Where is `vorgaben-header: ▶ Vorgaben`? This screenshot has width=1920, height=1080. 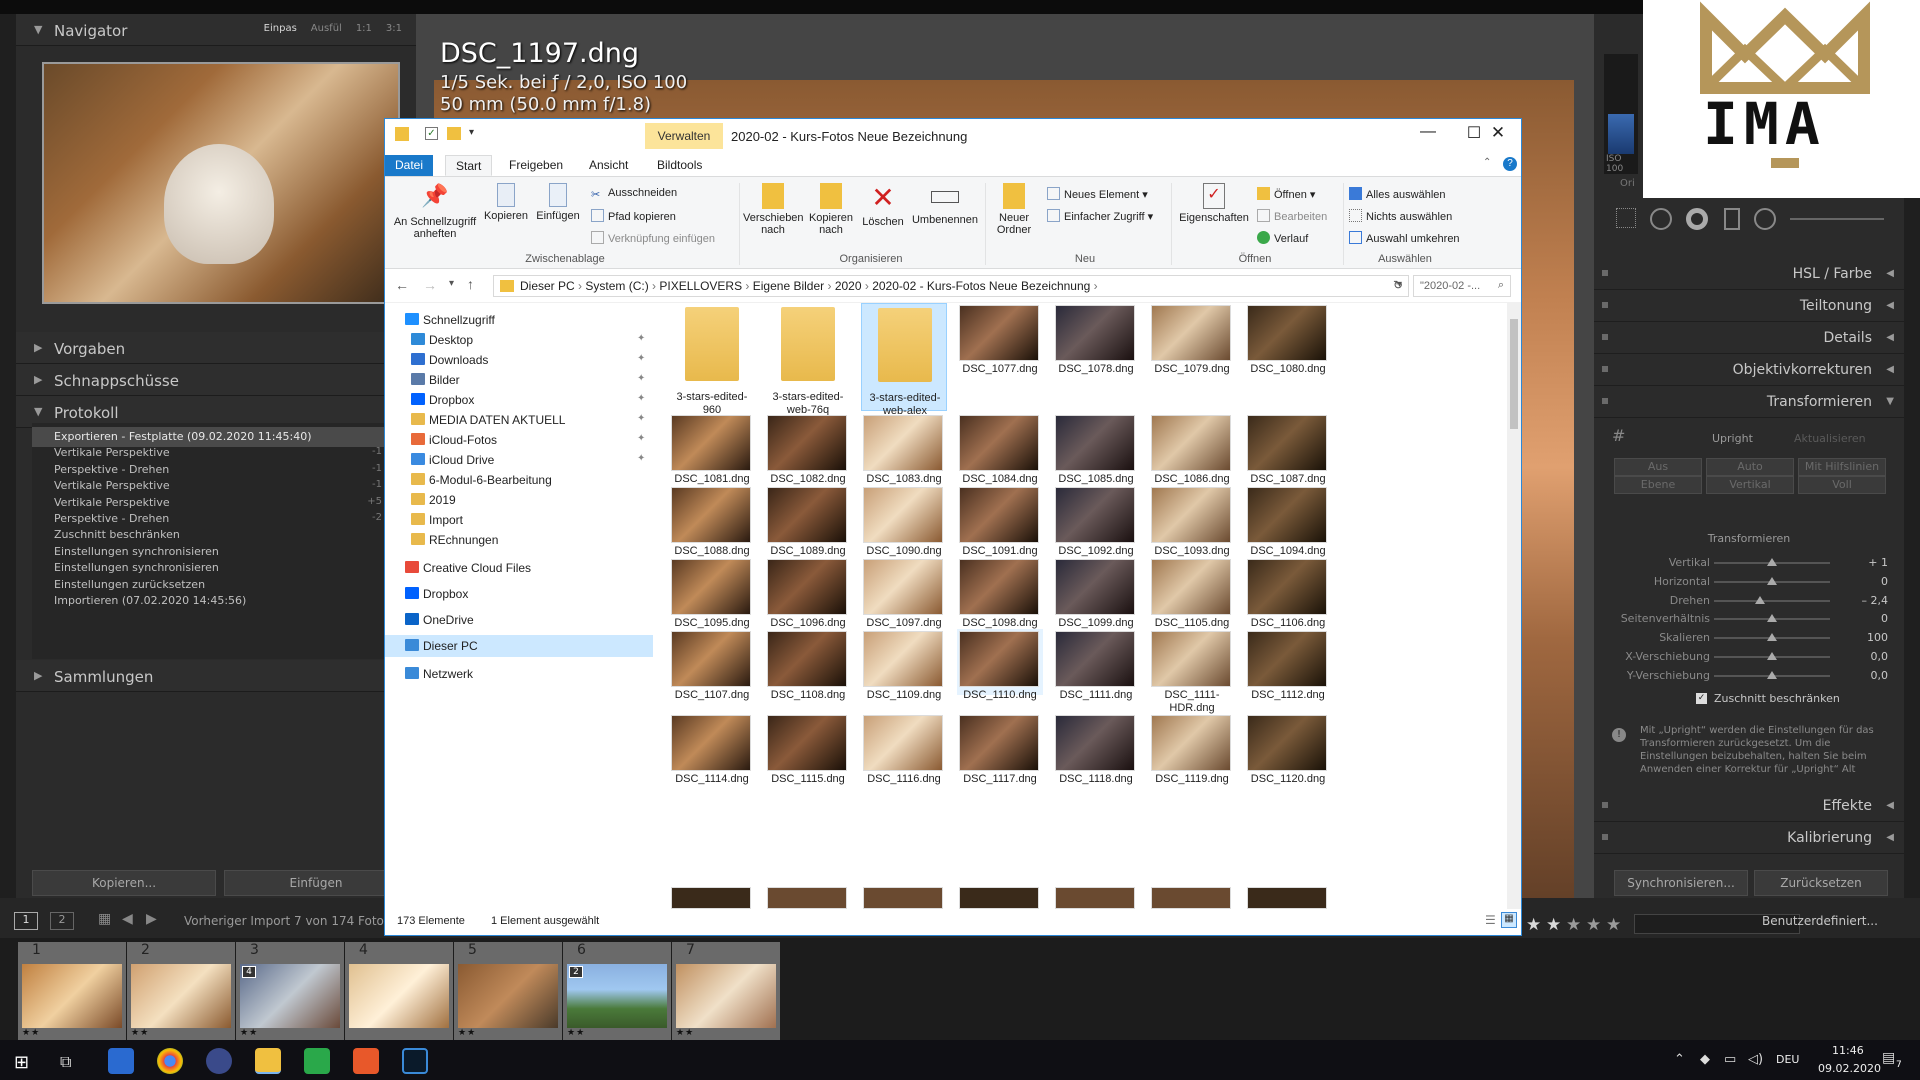
vorgaben-header: ▶ Vorgaben is located at coordinates (216, 348).